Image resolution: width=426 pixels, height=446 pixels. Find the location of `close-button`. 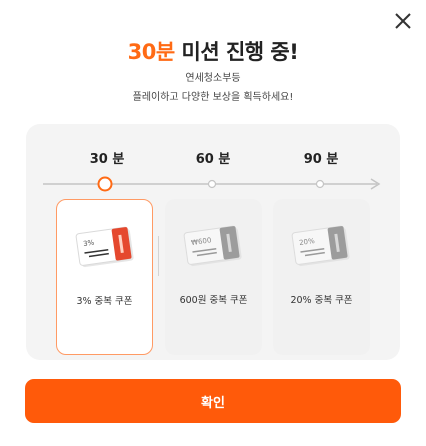

close-button is located at coordinates (403, 21).